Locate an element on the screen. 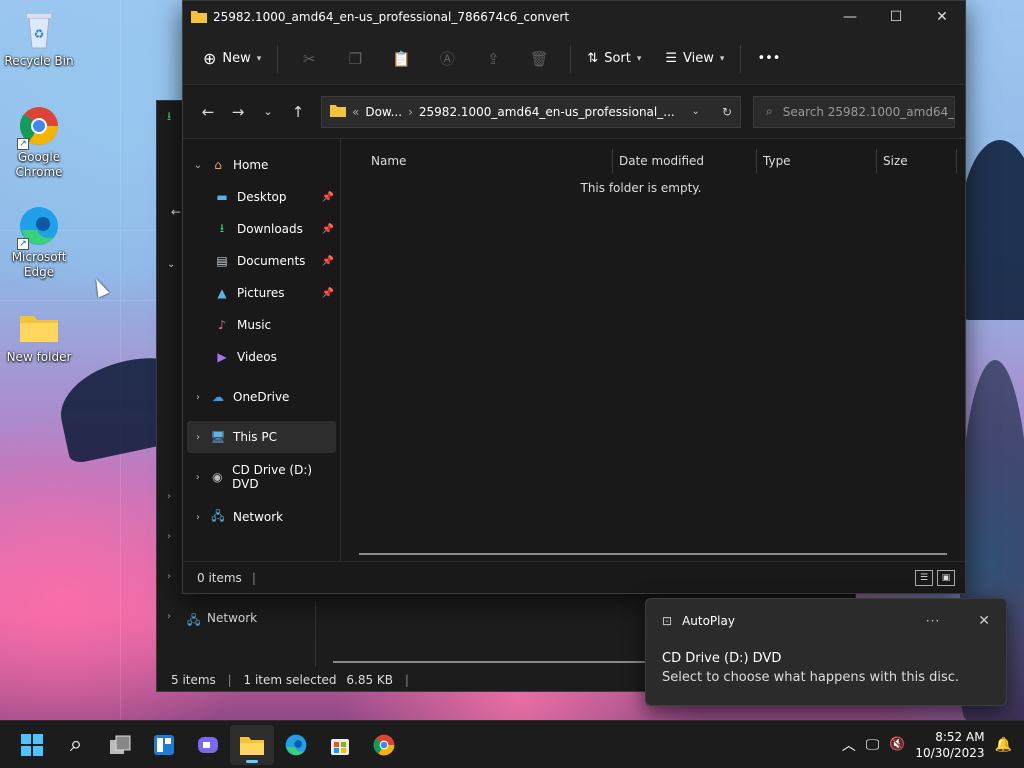  notification-close-button: ✕ is located at coordinates (984, 621).